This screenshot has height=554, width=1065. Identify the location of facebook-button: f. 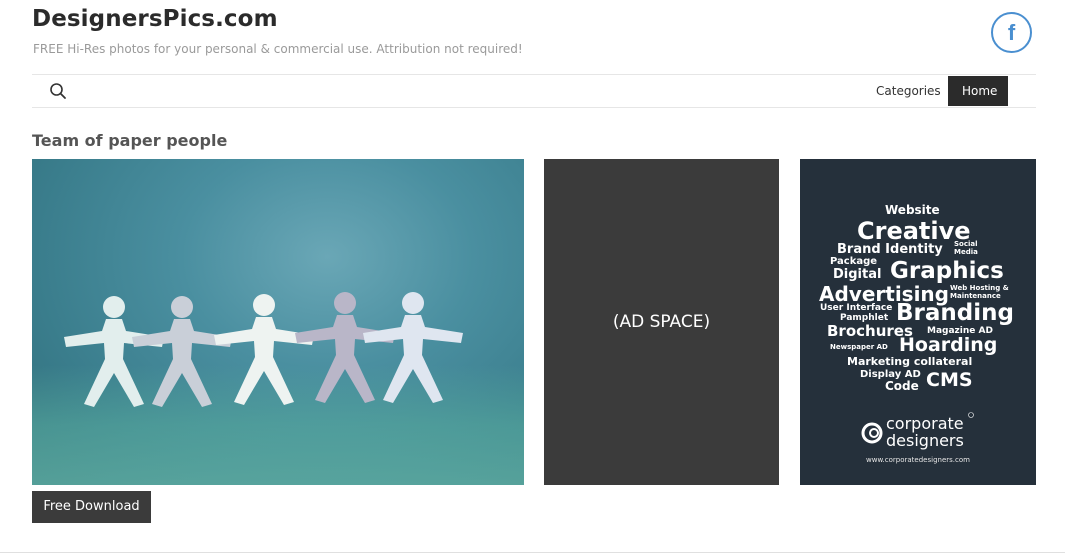
(1011, 32).